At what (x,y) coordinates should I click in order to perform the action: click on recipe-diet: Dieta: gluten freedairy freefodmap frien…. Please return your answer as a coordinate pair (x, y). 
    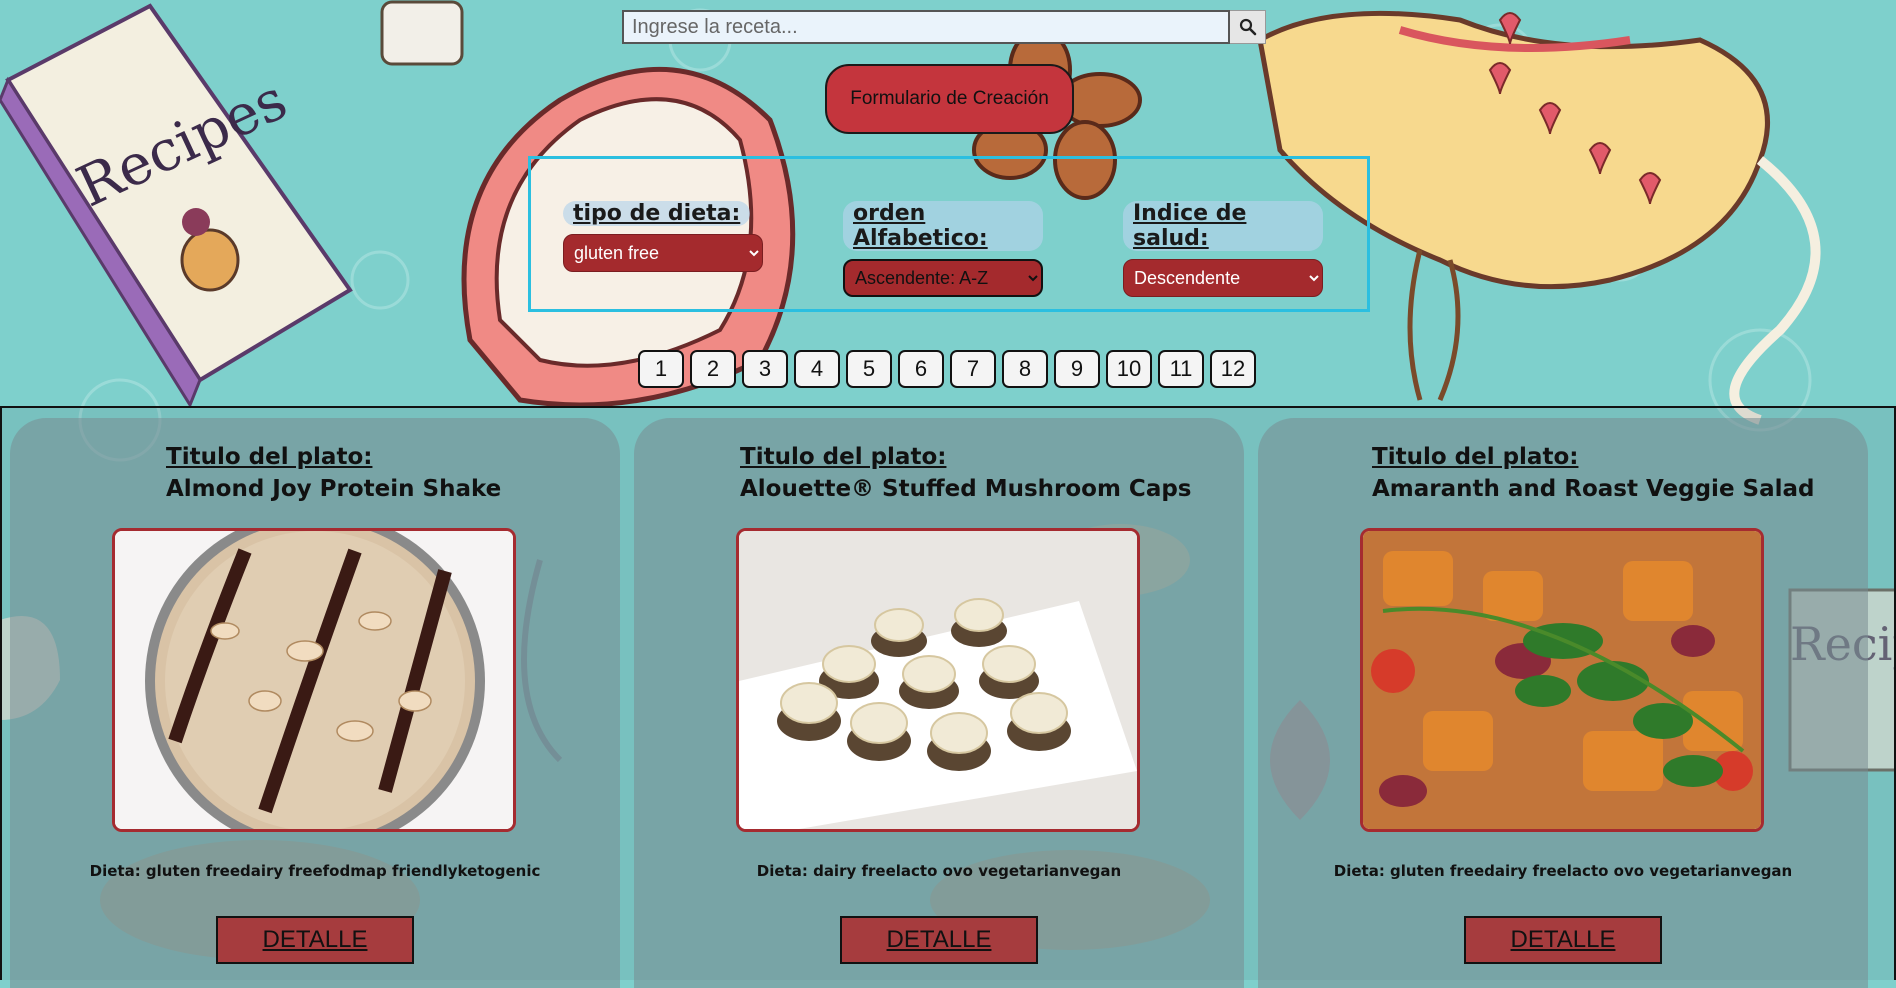
    Looking at the image, I should click on (315, 871).